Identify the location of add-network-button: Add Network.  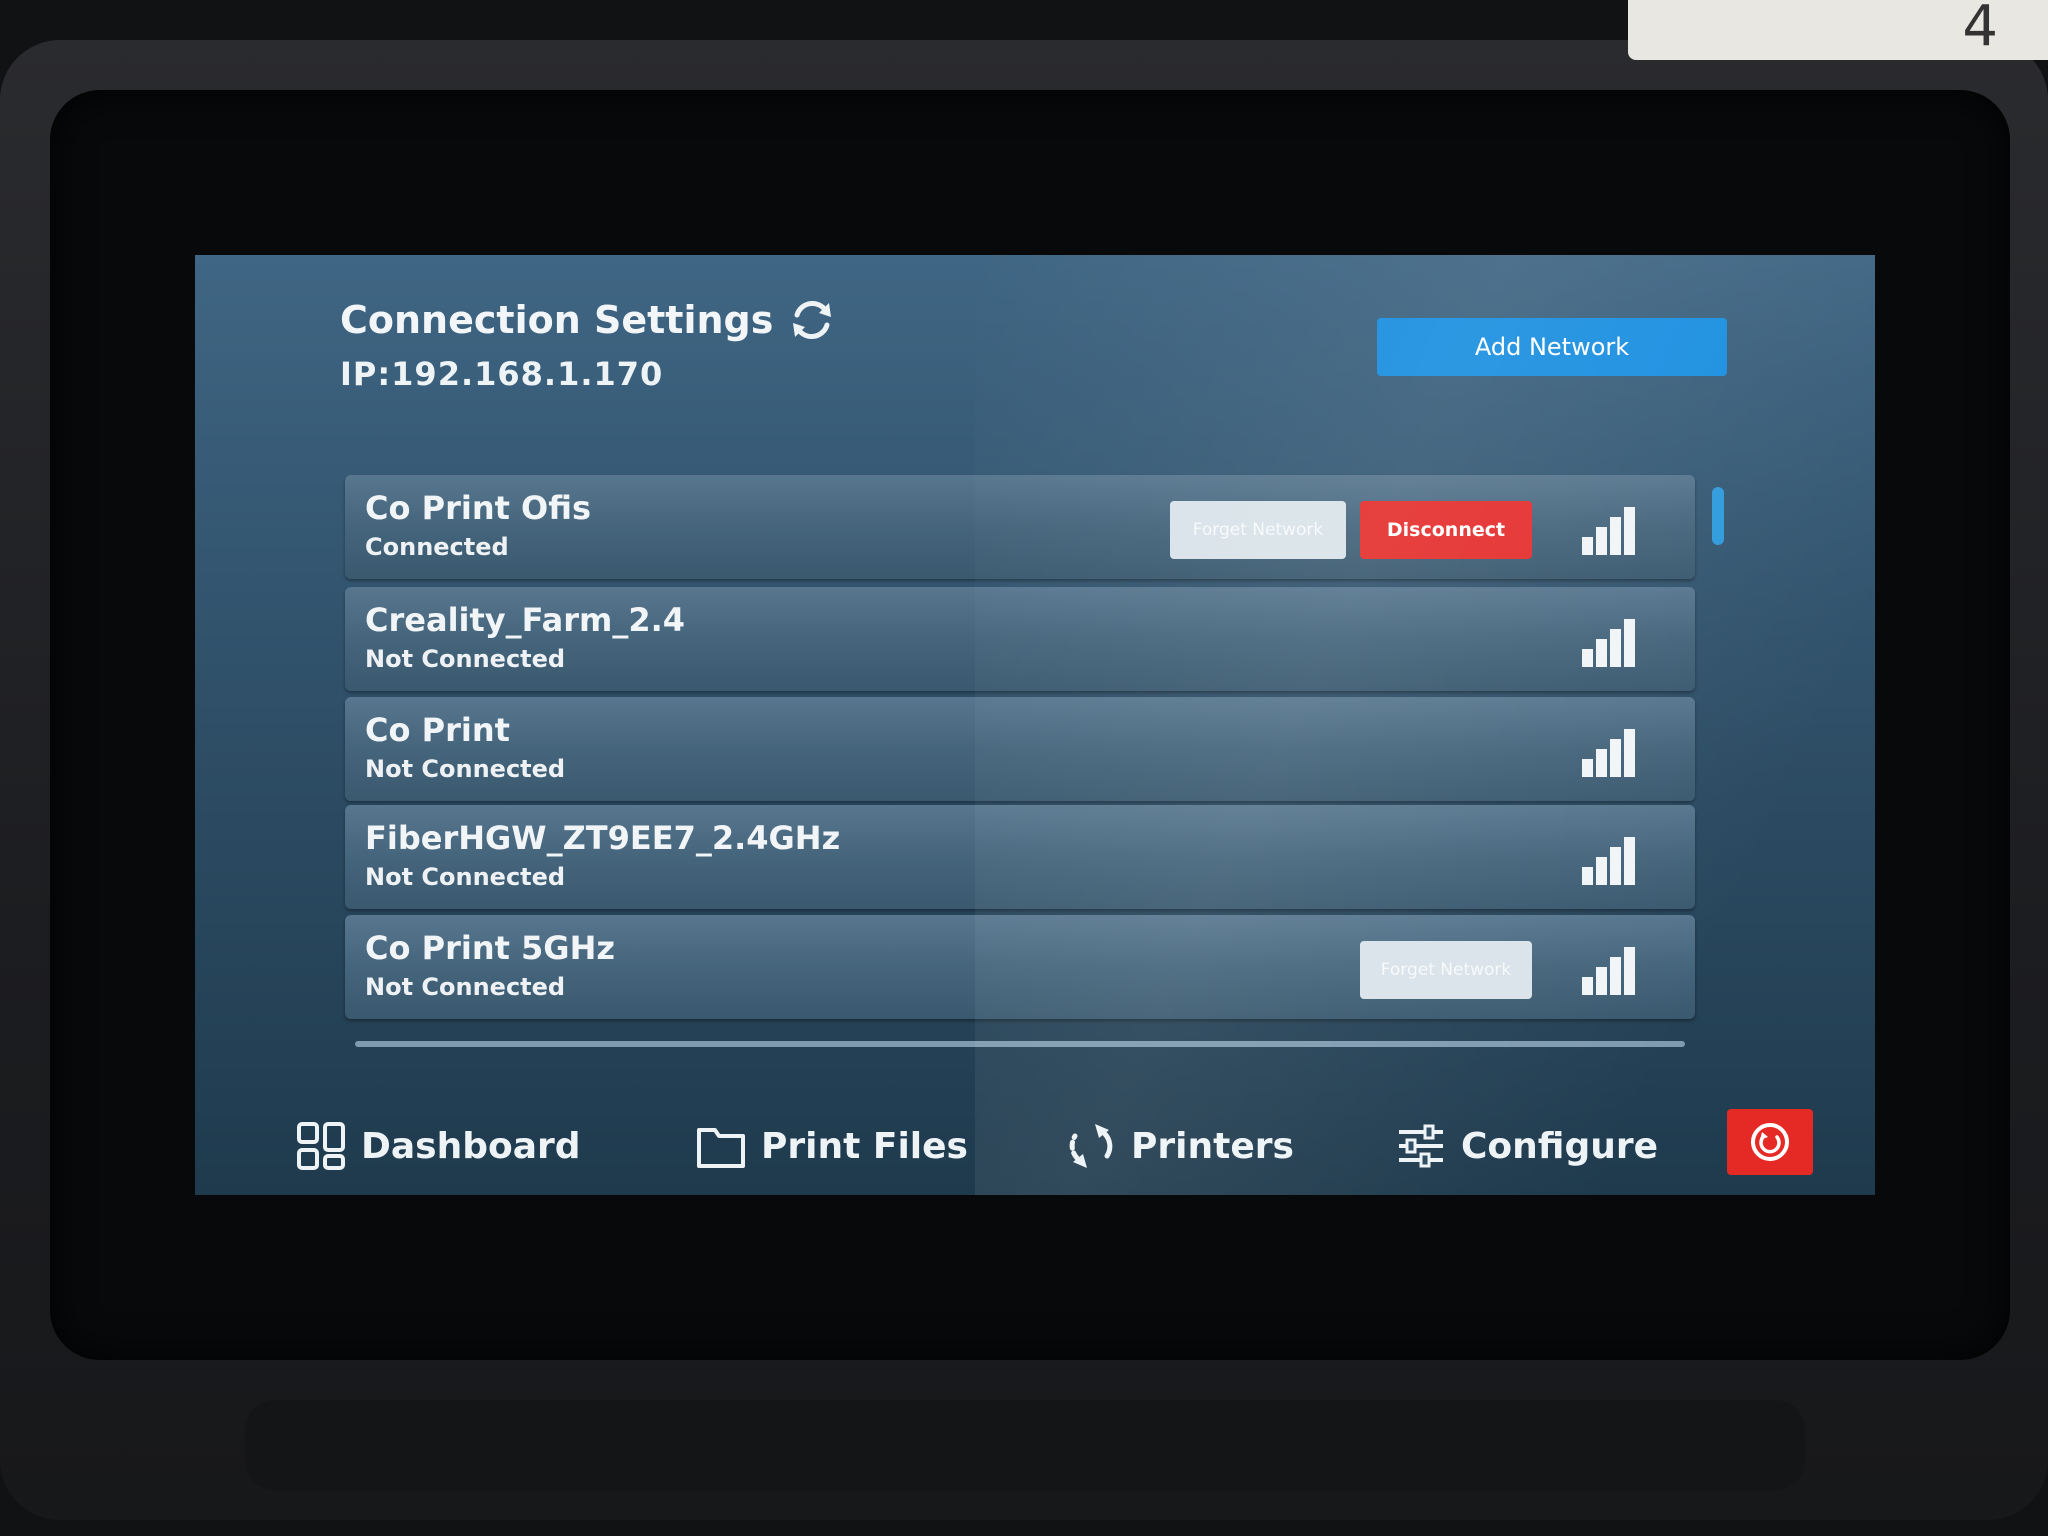
(1552, 347).